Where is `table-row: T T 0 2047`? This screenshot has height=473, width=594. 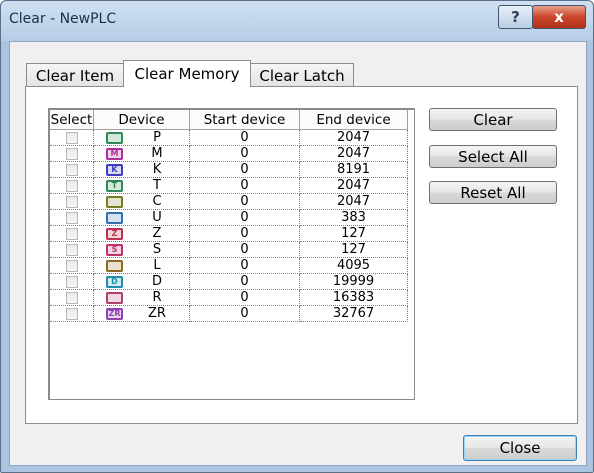
table-row: T T 0 2047 is located at coordinates (232, 186).